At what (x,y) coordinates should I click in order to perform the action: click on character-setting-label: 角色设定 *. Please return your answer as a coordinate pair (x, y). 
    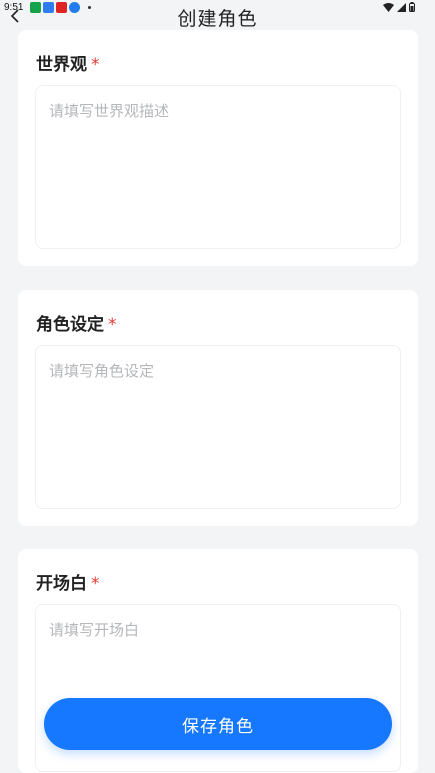
    Looking at the image, I should click on (76, 322).